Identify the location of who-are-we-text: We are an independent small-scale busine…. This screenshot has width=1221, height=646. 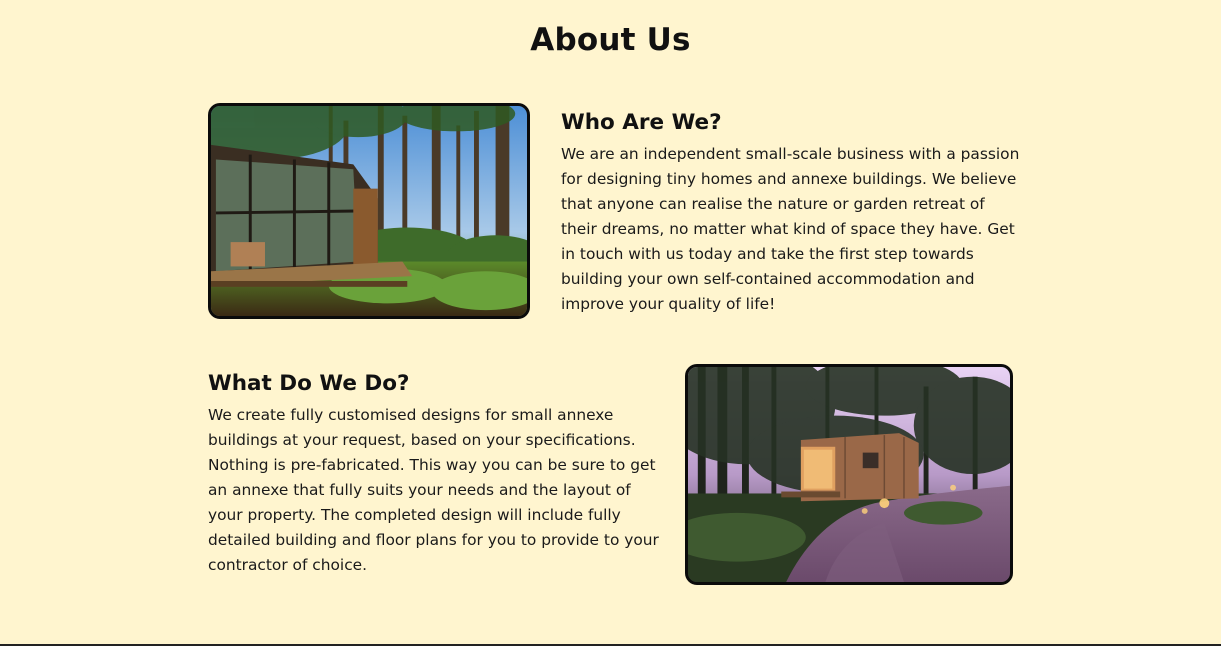
(790, 229).